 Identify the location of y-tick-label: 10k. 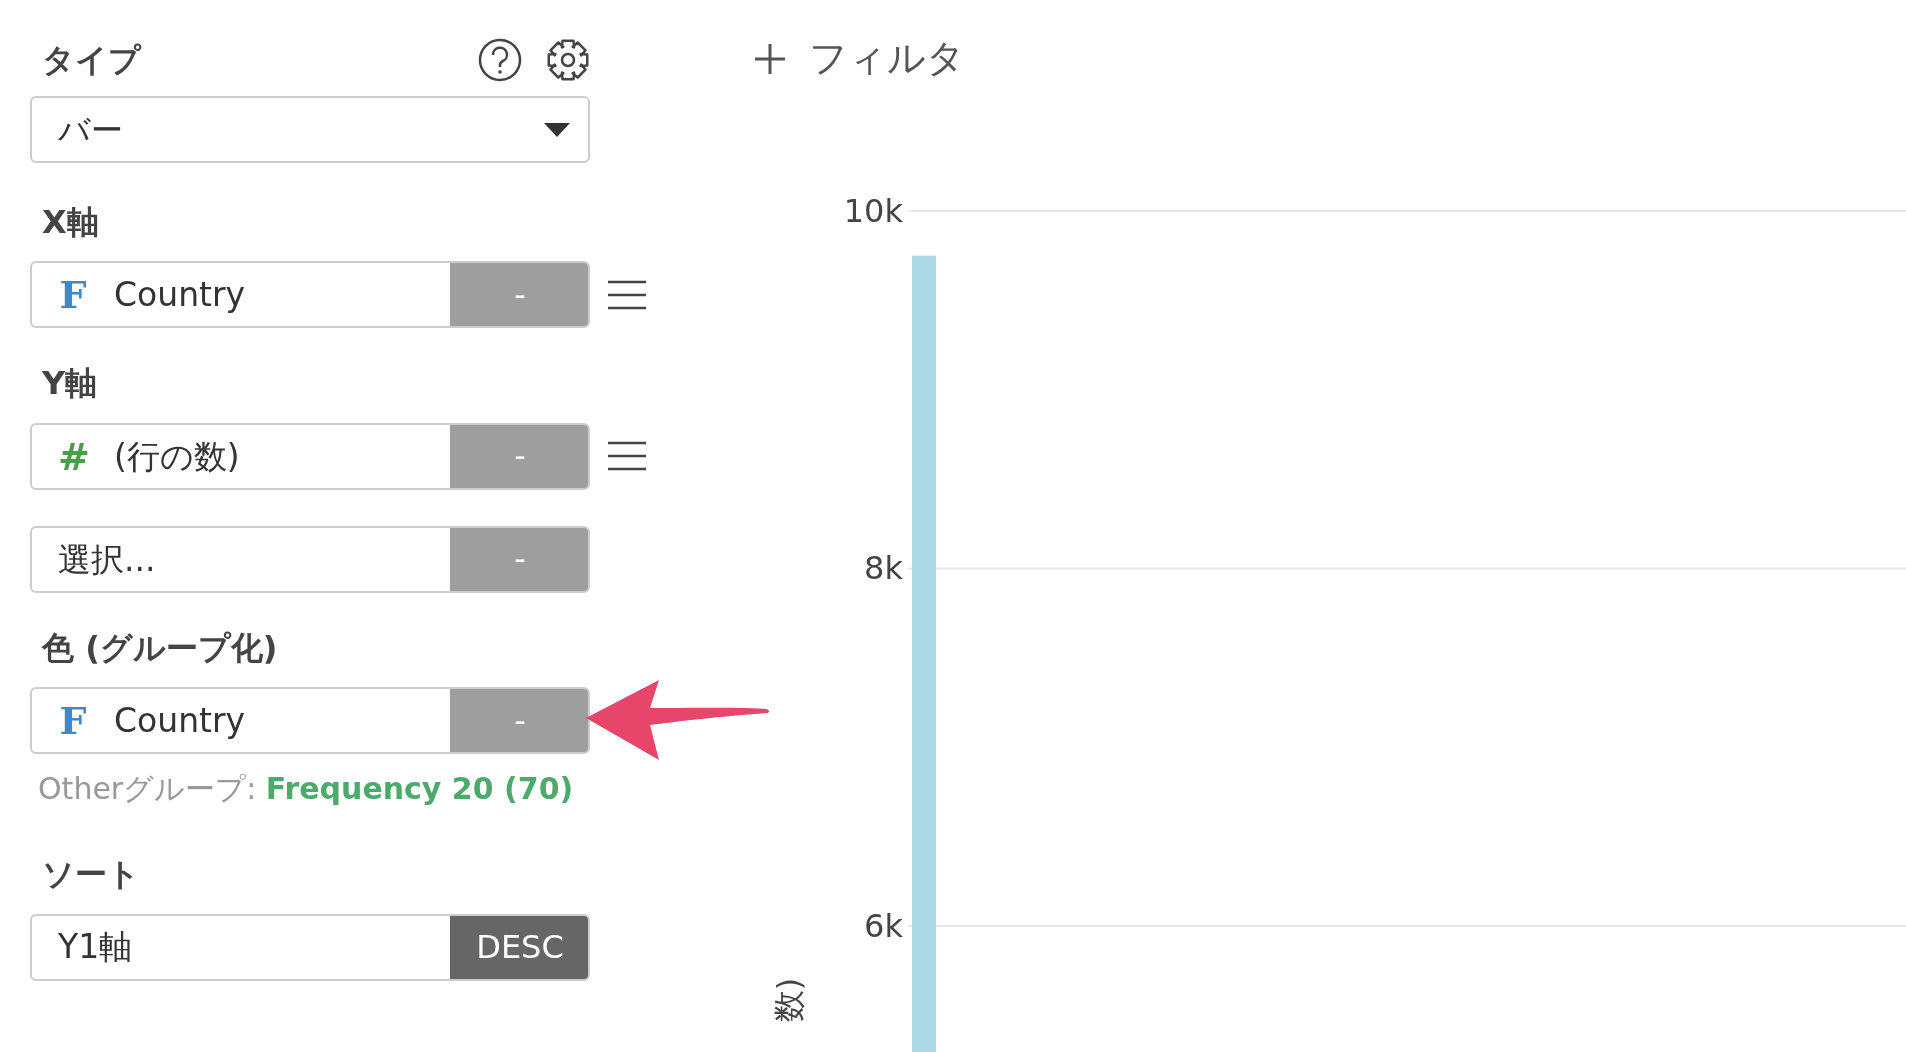
(873, 211).